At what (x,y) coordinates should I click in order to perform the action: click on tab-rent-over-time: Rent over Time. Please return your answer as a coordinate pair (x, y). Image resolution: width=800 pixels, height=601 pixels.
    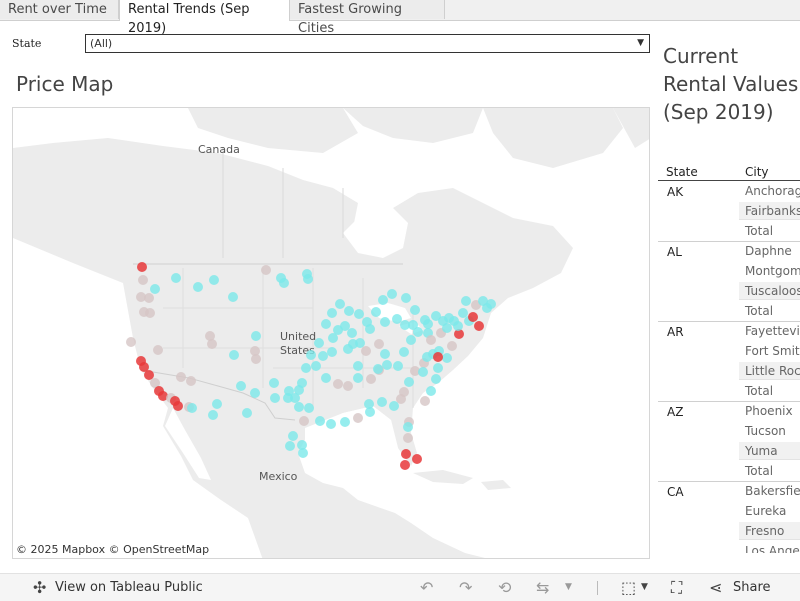
    Looking at the image, I should click on (59, 9).